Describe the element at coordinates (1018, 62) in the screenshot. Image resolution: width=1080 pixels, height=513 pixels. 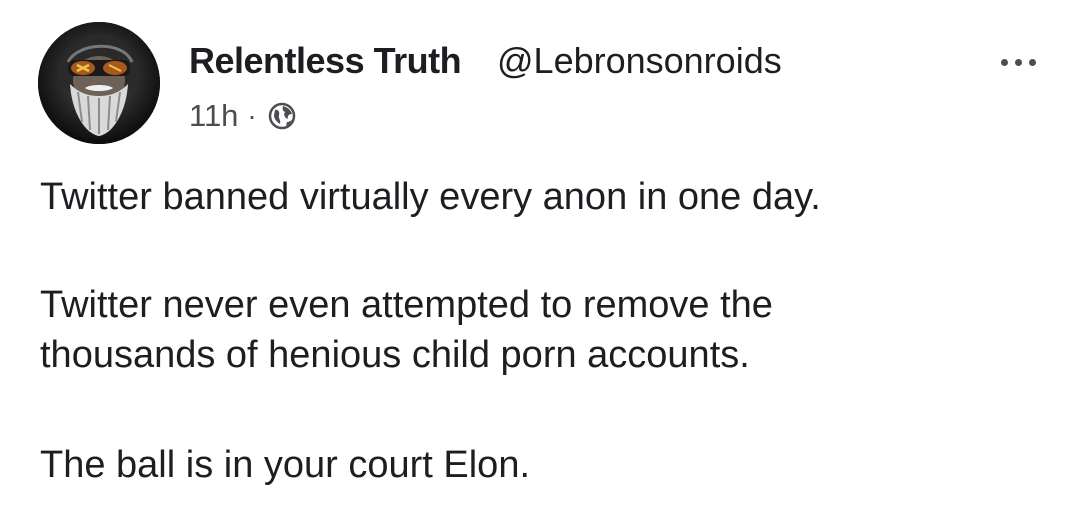
I see `more-options-button` at that location.